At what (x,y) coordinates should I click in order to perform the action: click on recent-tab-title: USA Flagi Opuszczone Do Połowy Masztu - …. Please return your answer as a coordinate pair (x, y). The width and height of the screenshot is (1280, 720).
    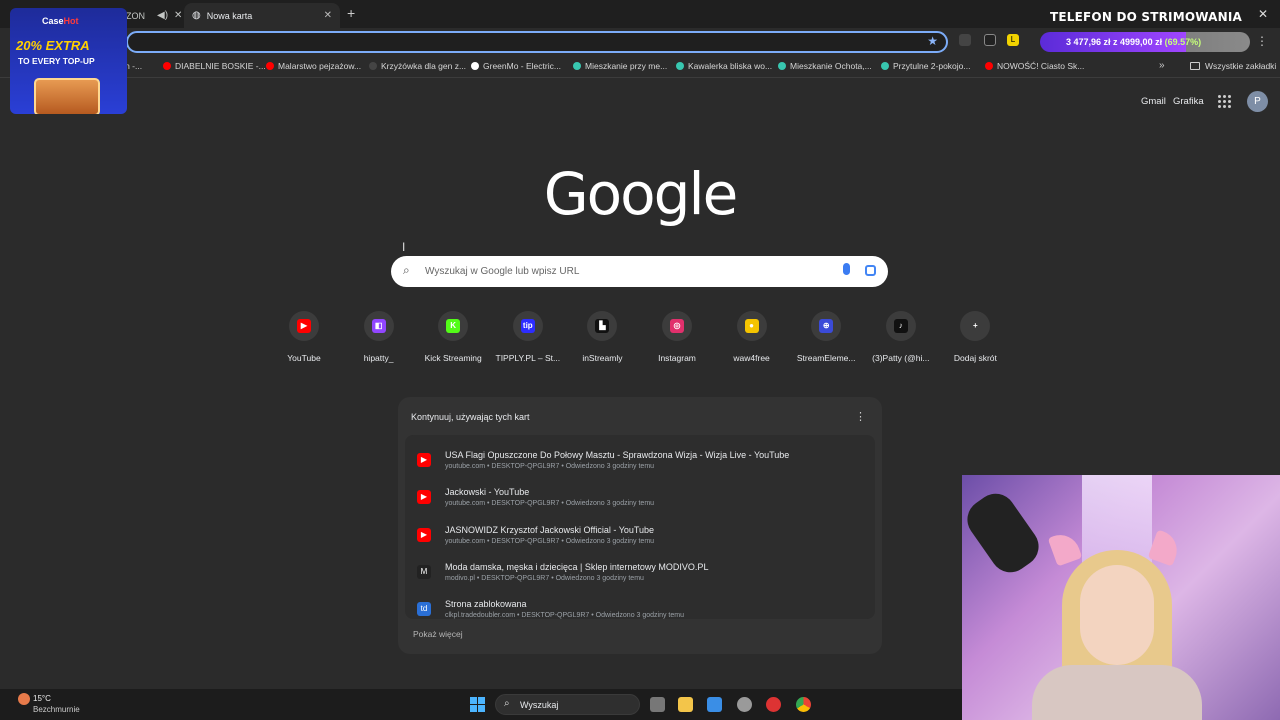
    Looking at the image, I should click on (617, 455).